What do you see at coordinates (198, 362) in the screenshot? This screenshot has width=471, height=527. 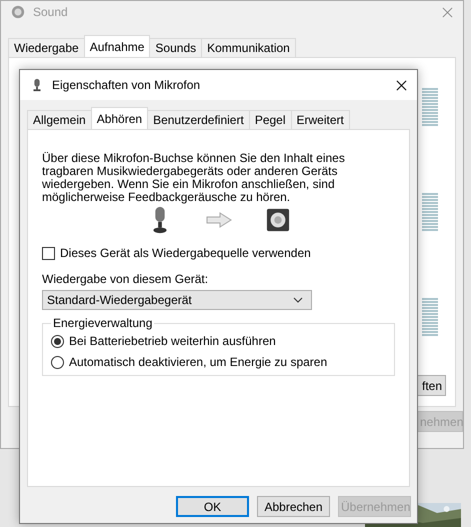 I see `radio-label: Automatisch deaktivieren, um Energie zu sparen` at bounding box center [198, 362].